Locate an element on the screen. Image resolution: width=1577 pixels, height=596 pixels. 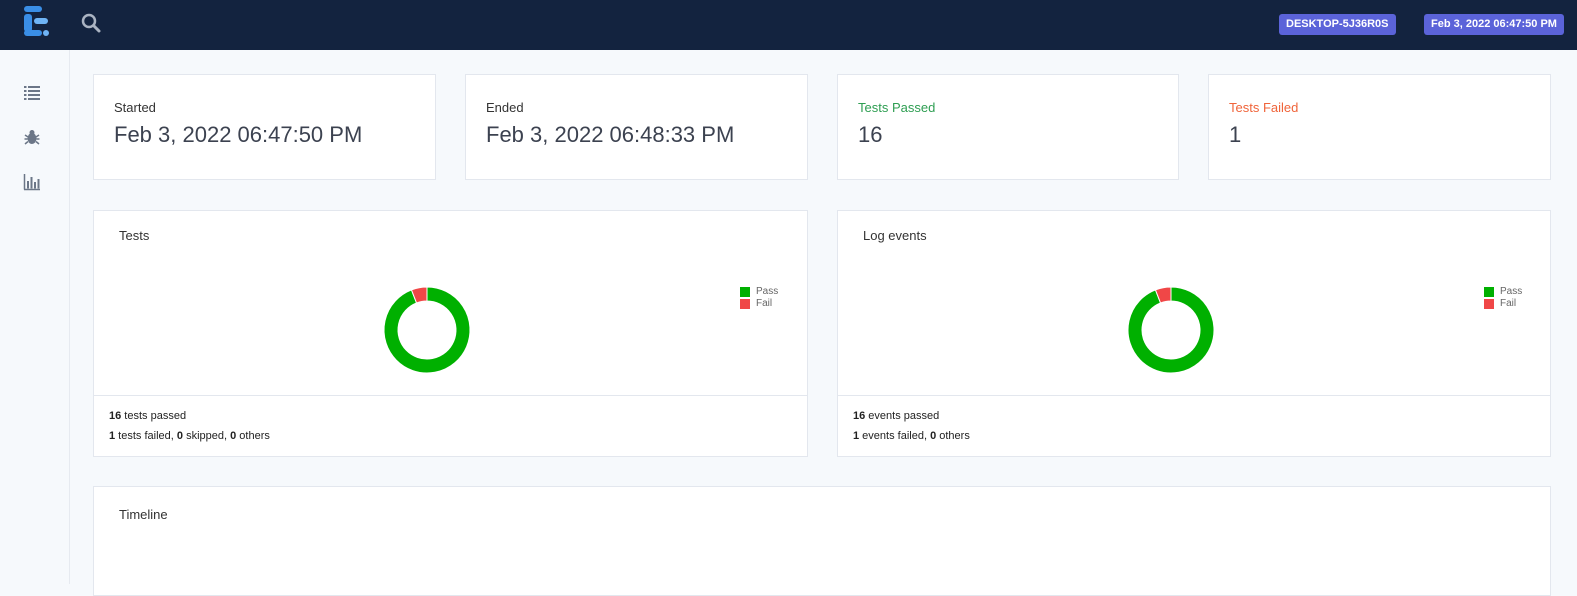
started-value: Feb 3, 2022 06:47:50 PM is located at coordinates (238, 134).